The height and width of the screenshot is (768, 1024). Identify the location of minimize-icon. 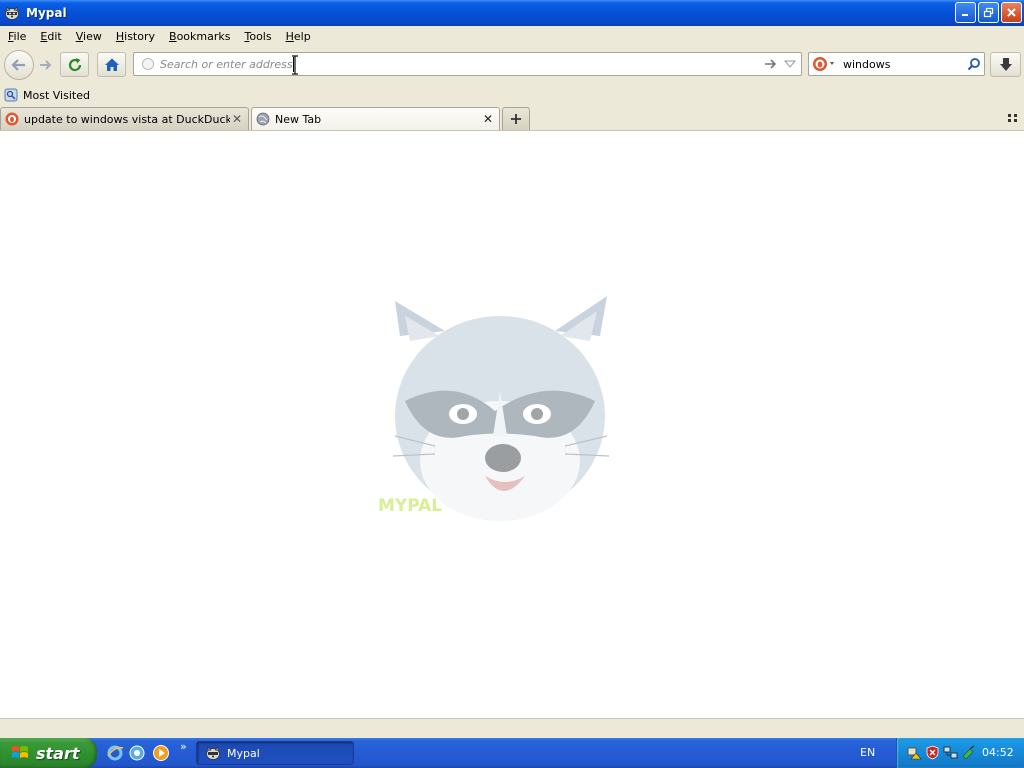
(965, 15).